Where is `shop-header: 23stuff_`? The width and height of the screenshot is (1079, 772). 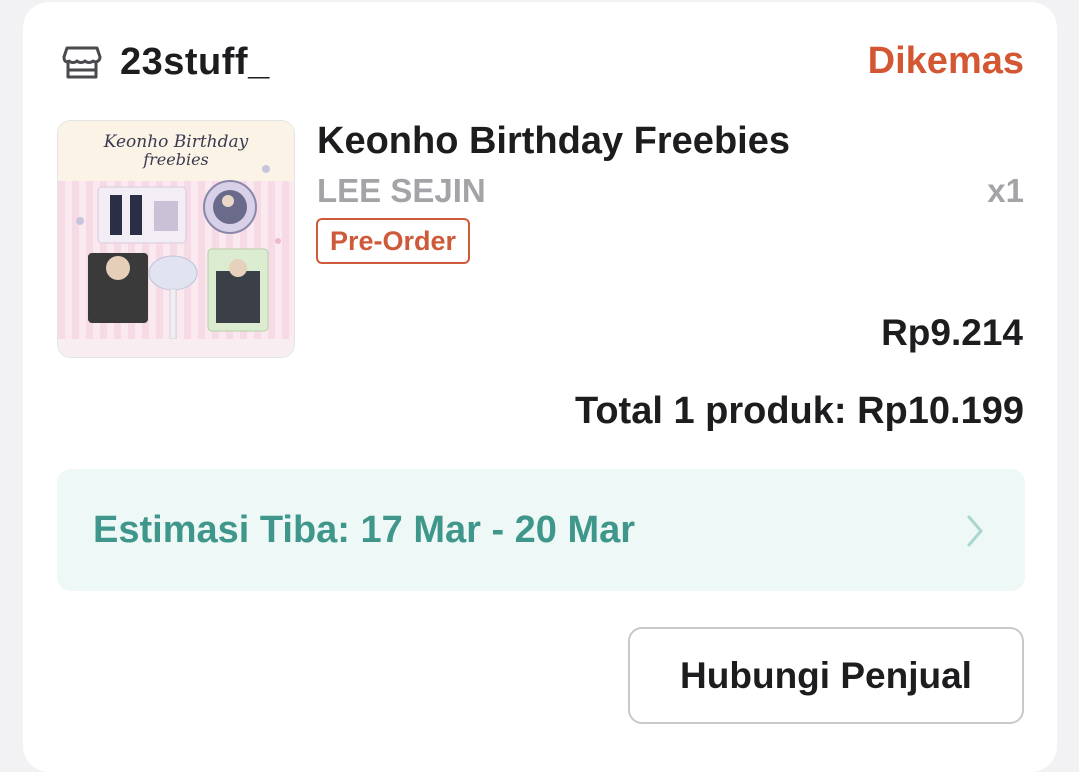
shop-header: 23stuff_ is located at coordinates (166, 62).